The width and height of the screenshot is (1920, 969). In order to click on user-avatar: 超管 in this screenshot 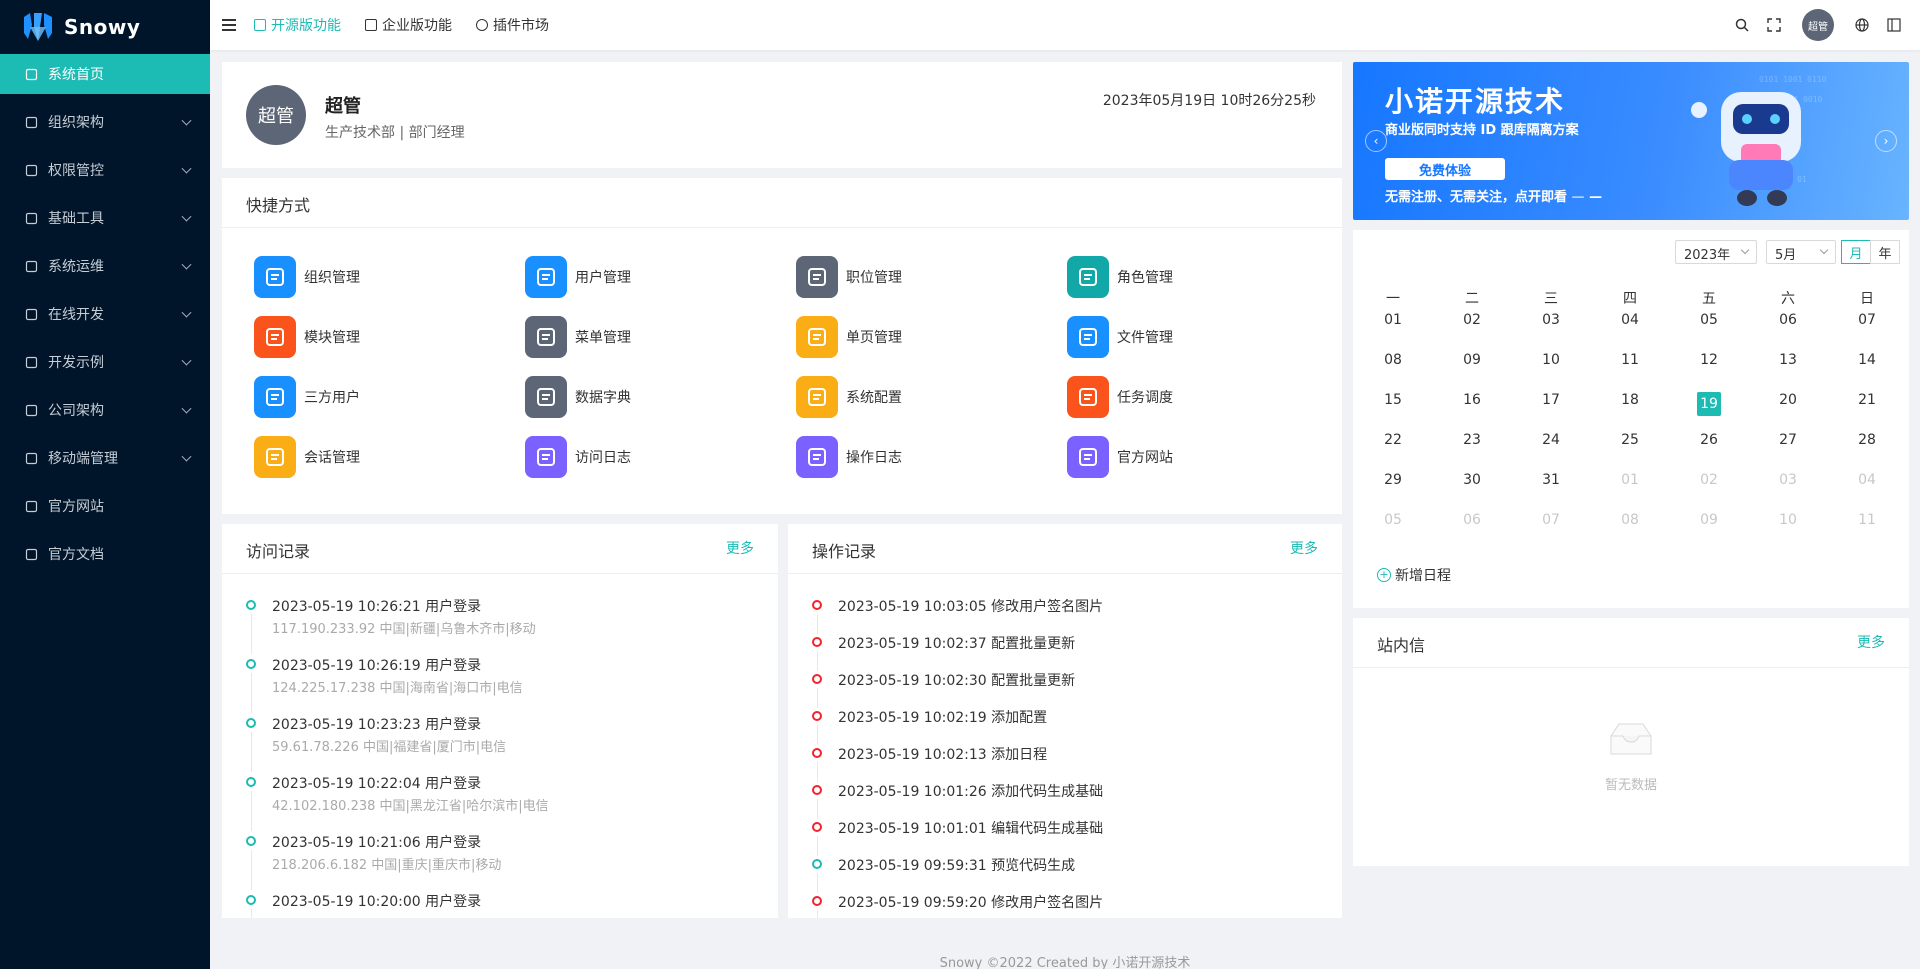, I will do `click(1818, 25)`.